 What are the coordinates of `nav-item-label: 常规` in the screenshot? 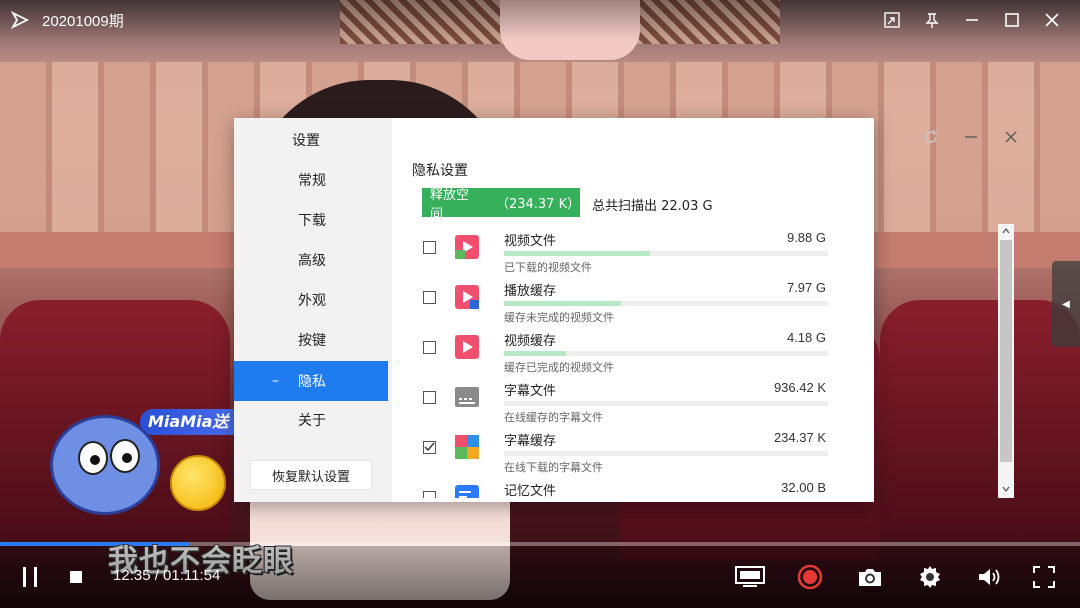 It's located at (312, 181).